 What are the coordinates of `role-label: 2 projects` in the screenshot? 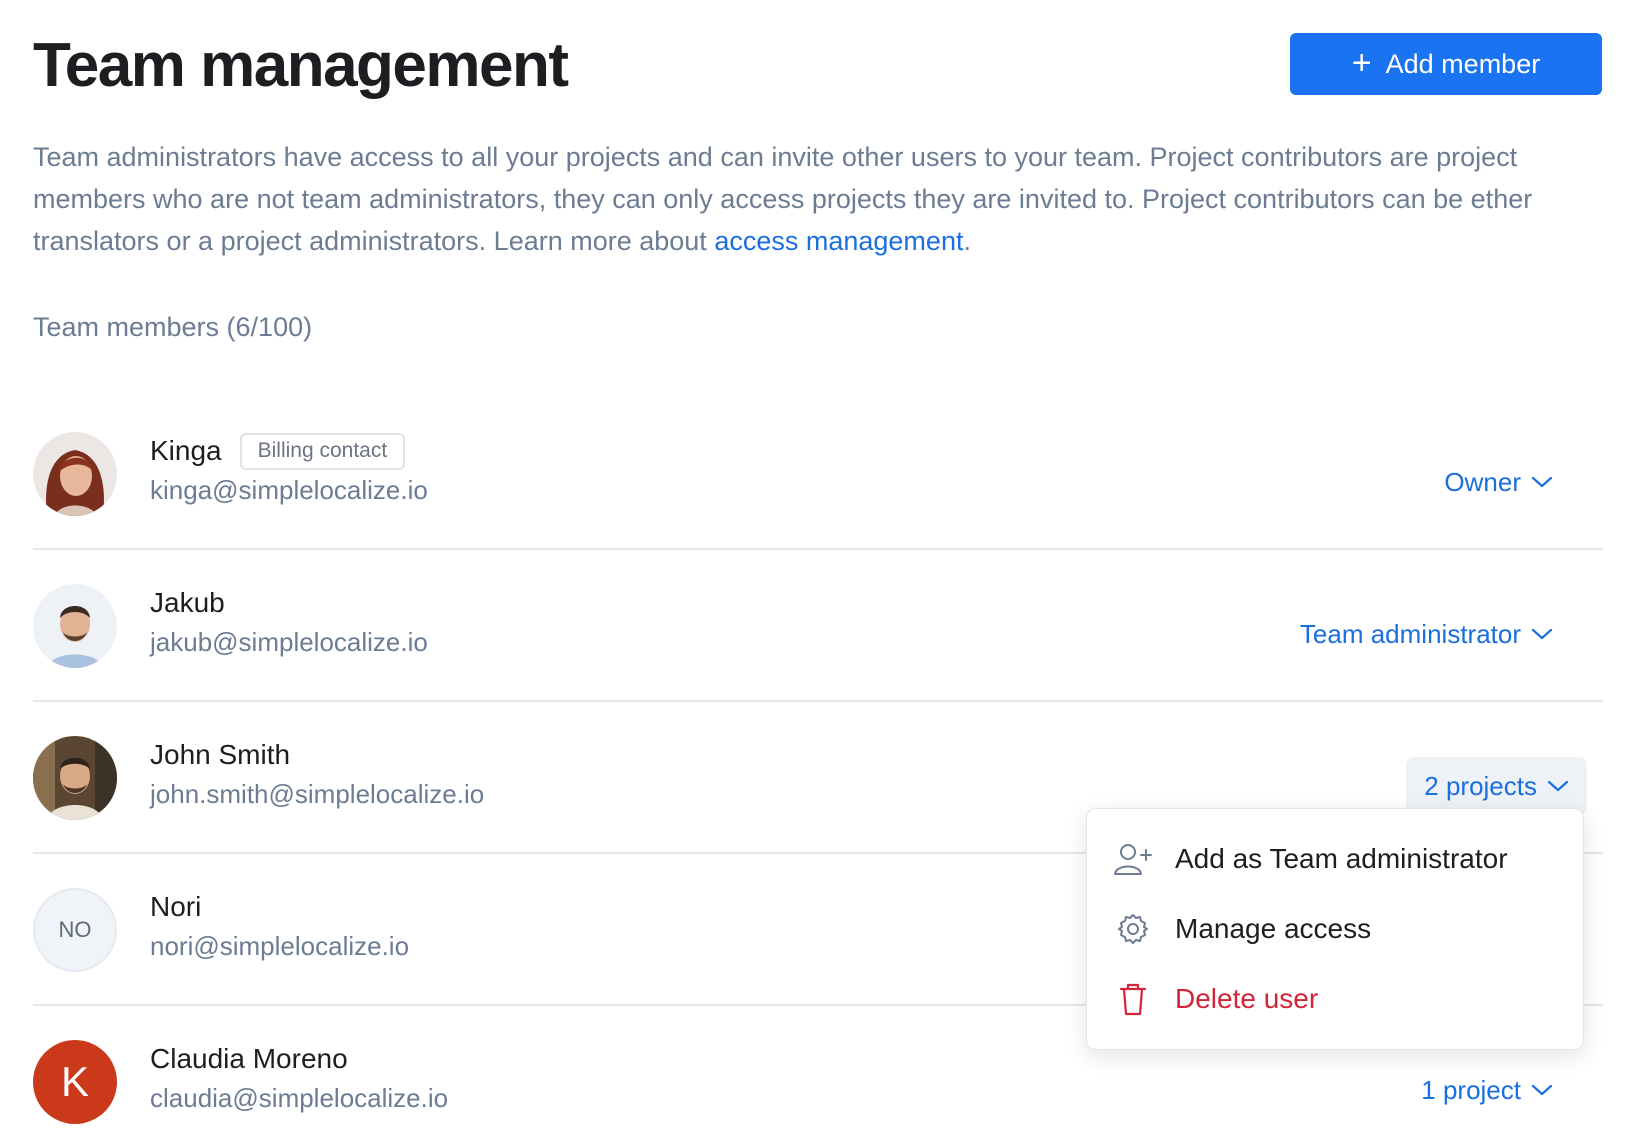 It's located at (1480, 786).